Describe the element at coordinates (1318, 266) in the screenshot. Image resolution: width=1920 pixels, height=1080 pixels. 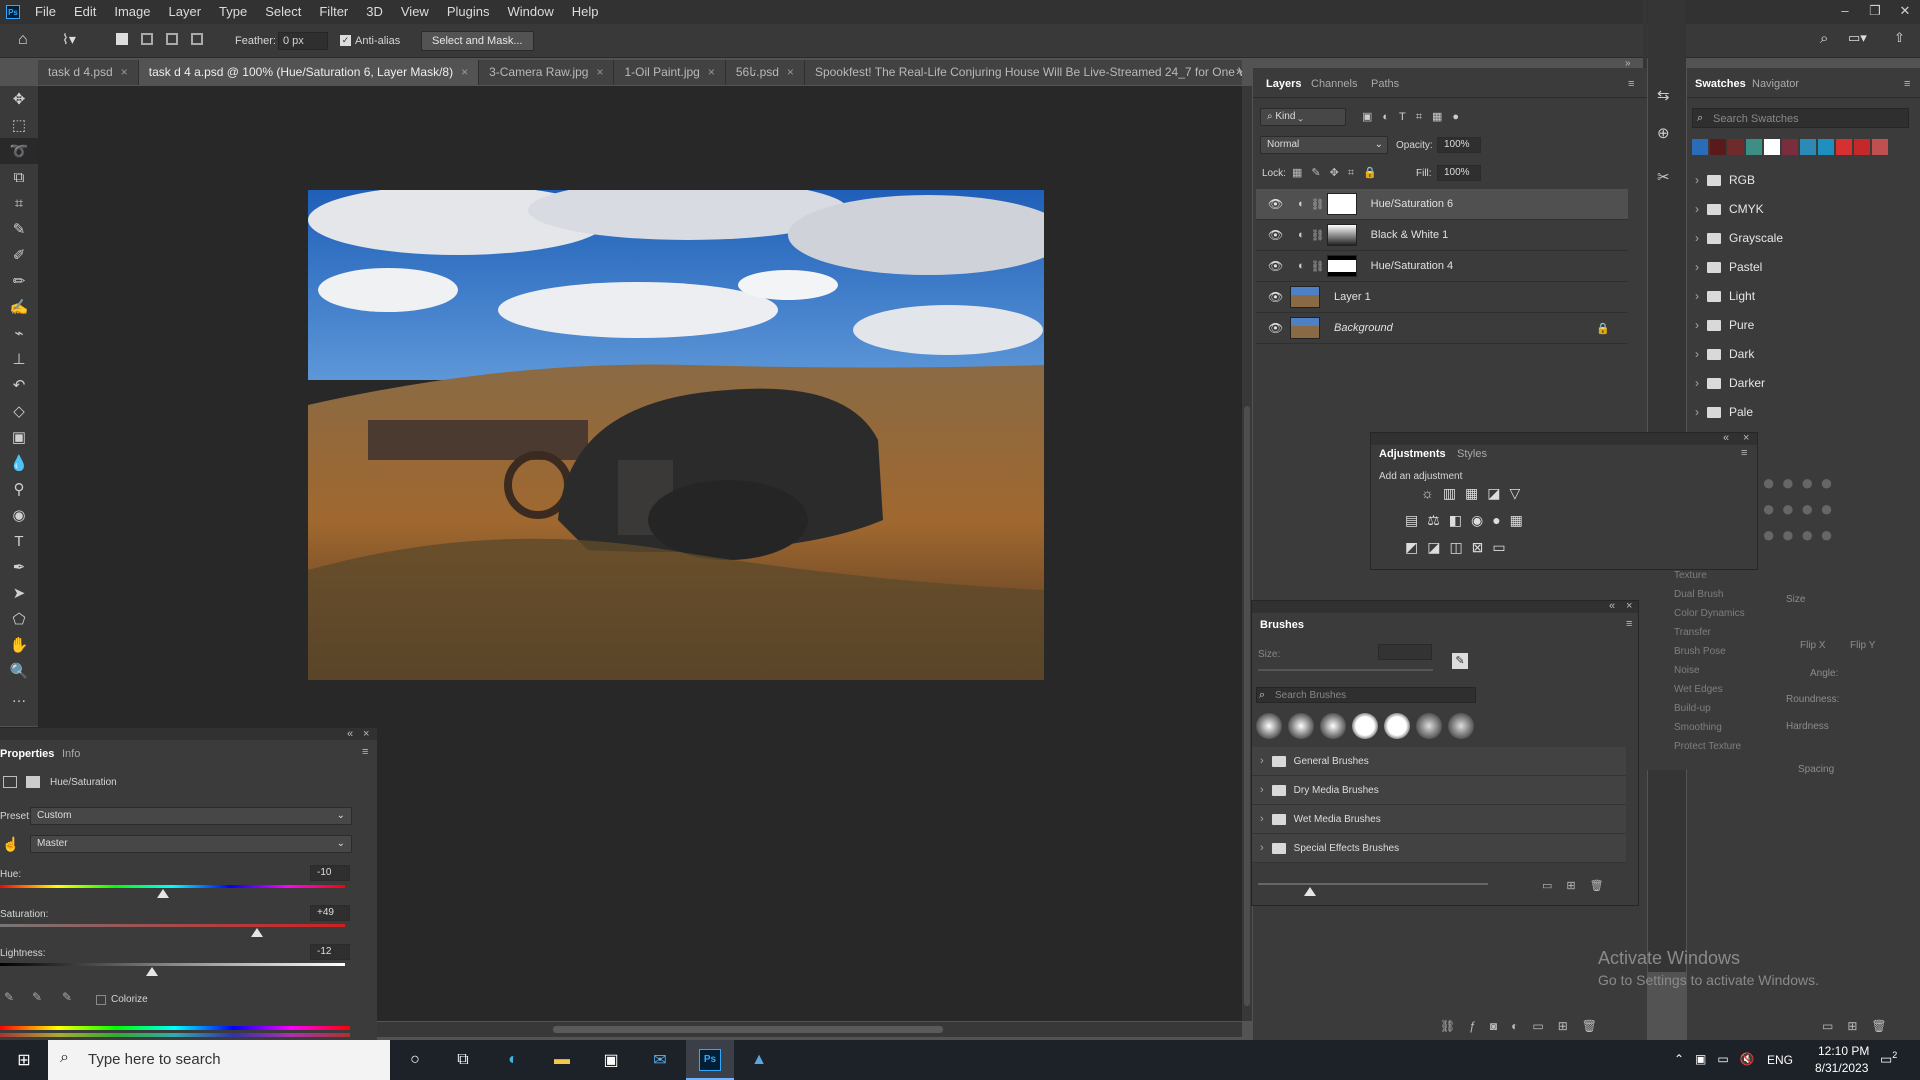
I see `link-icon: ⛓` at that location.